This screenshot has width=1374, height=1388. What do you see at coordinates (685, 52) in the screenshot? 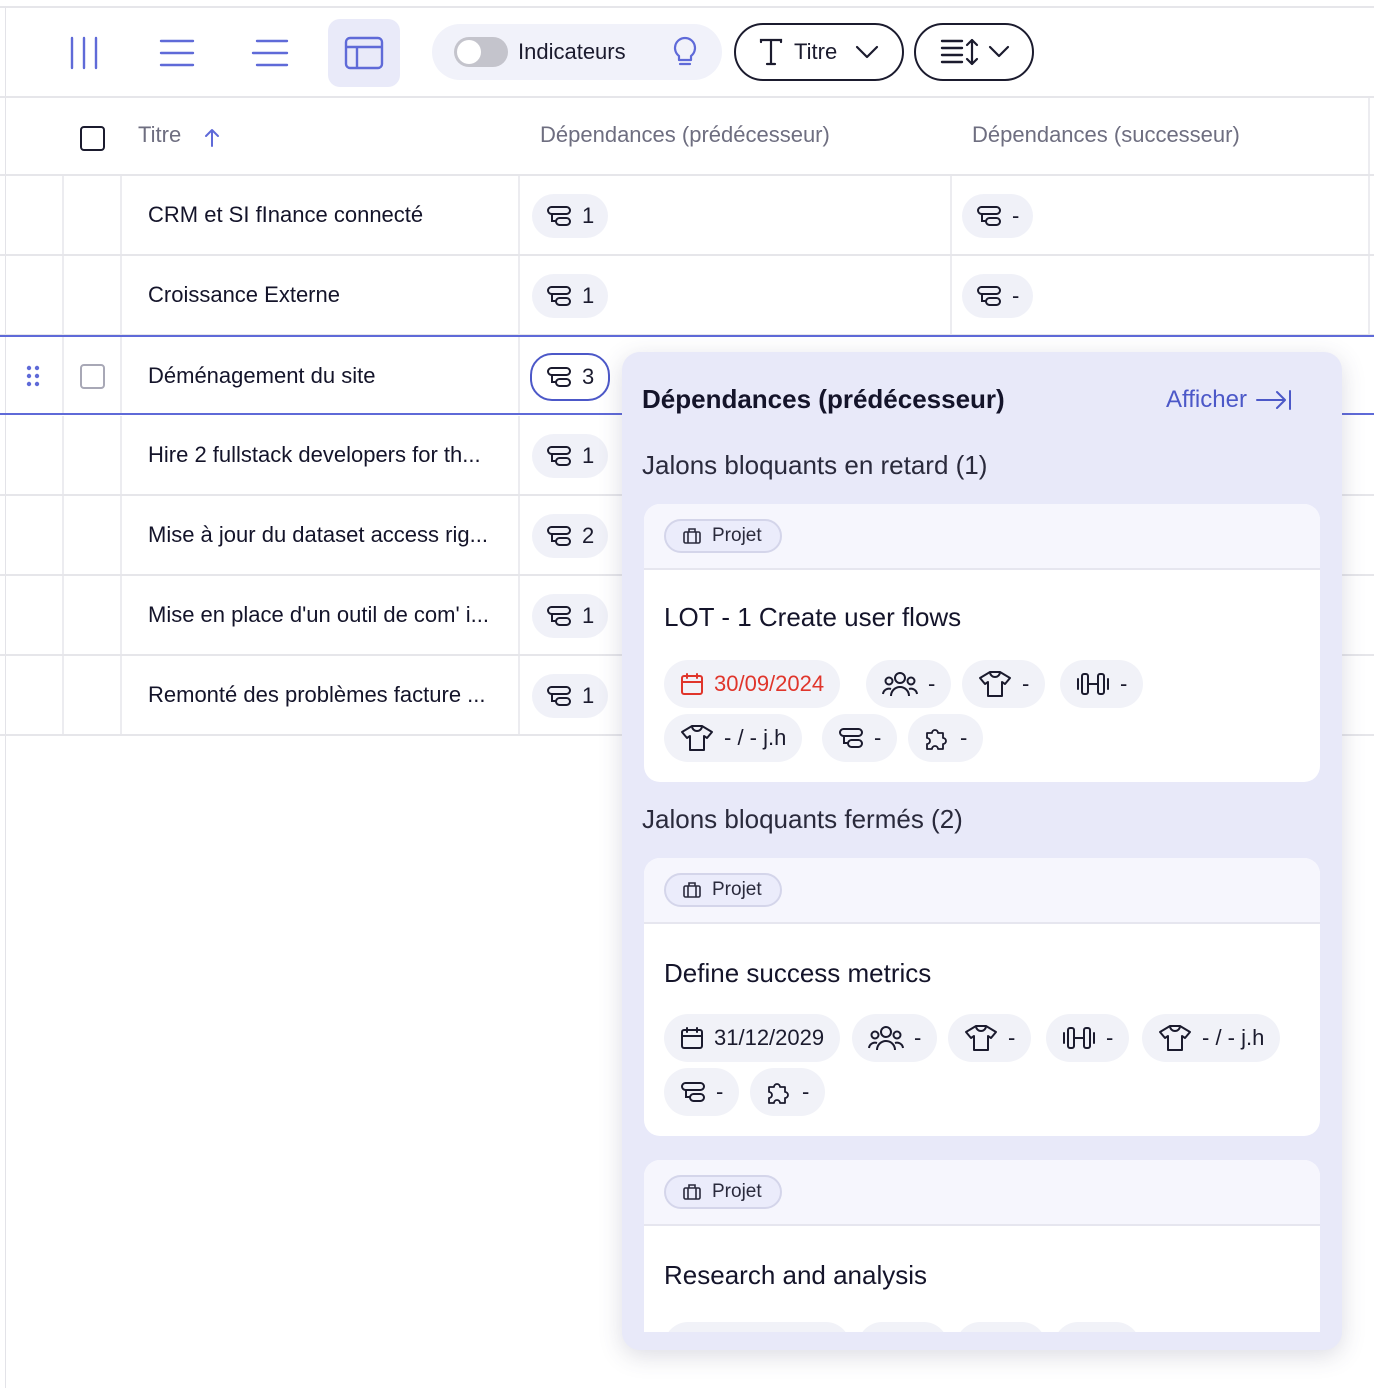
I see `lightbulb-icon` at bounding box center [685, 52].